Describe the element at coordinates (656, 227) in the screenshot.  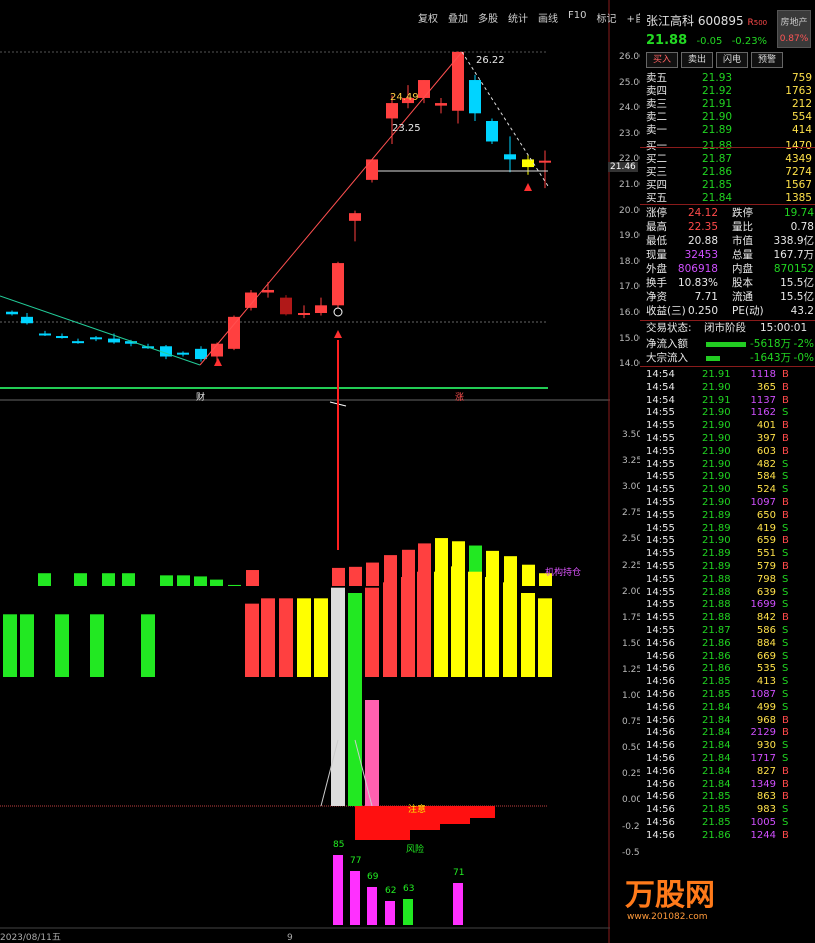
I see `stats-key: 最高` at that location.